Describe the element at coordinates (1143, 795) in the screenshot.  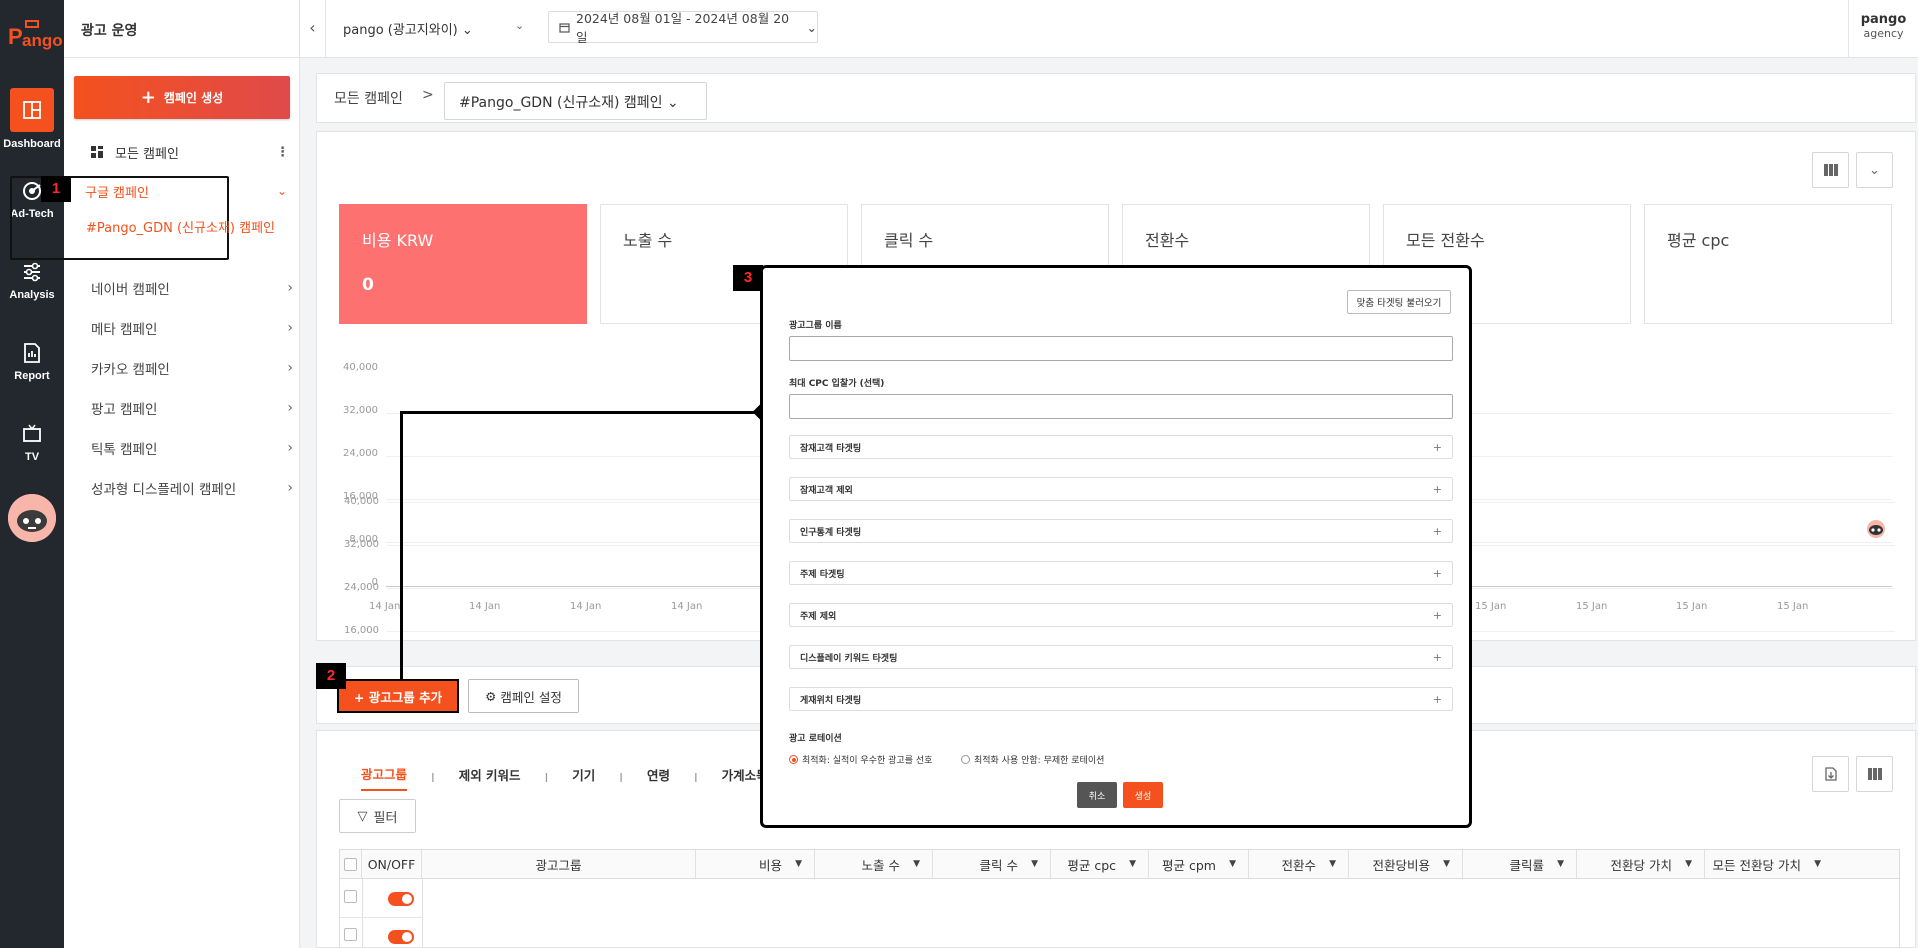
I see `modal-create-button: 생성` at that location.